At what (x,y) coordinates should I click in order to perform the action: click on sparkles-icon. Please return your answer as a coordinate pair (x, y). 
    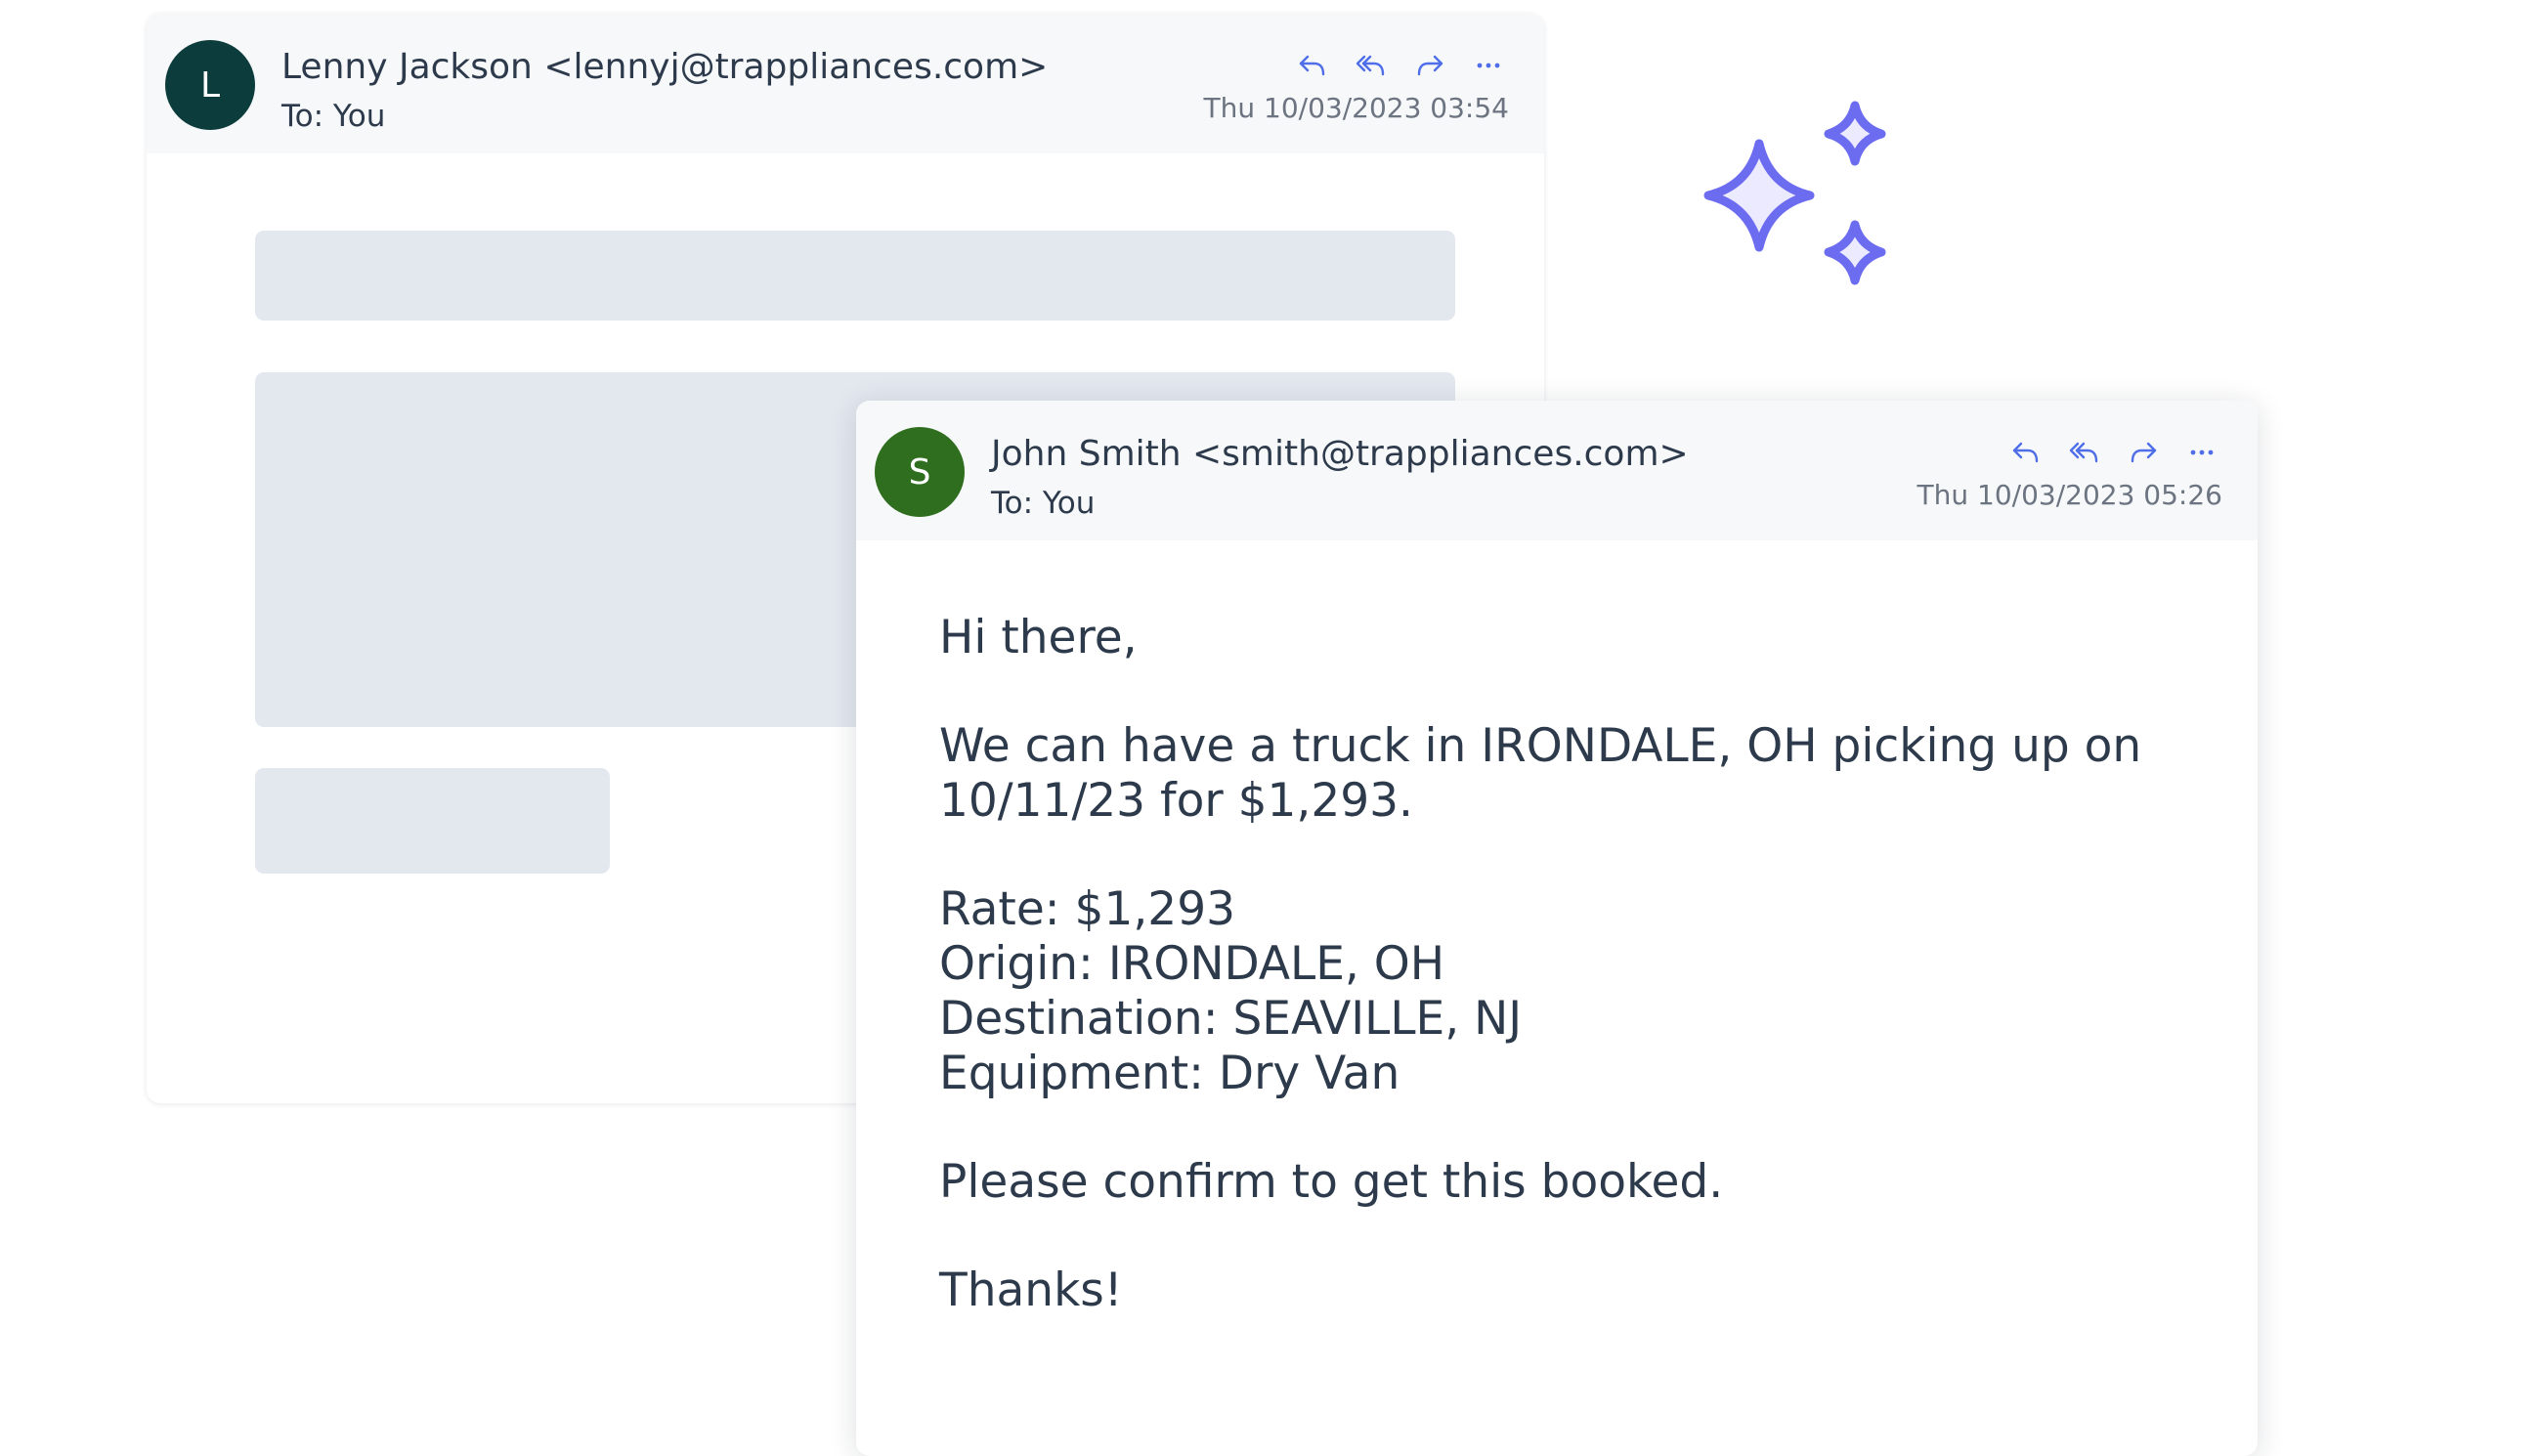
    Looking at the image, I should click on (1794, 193).